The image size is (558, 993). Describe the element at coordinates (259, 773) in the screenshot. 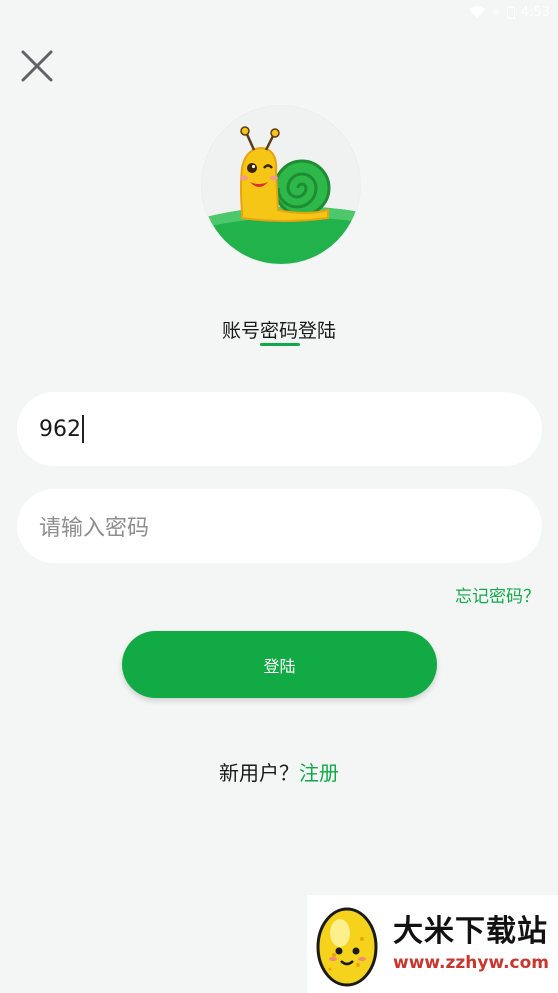

I see `register-prompt: 新用户？` at that location.